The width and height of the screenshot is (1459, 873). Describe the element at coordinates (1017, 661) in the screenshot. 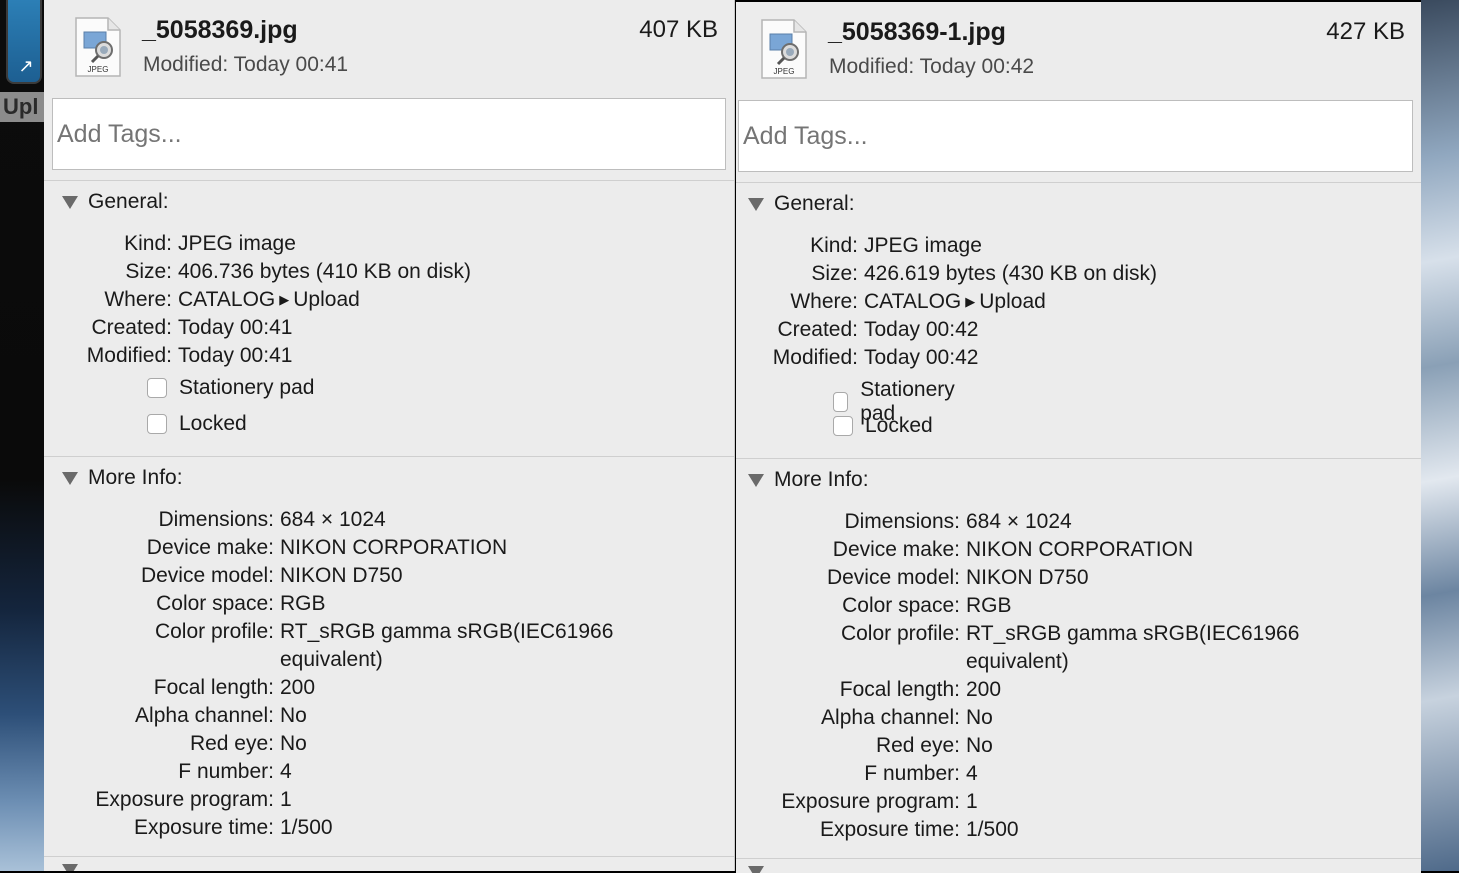

I see `color-profile-value-continued: equivalent)` at that location.